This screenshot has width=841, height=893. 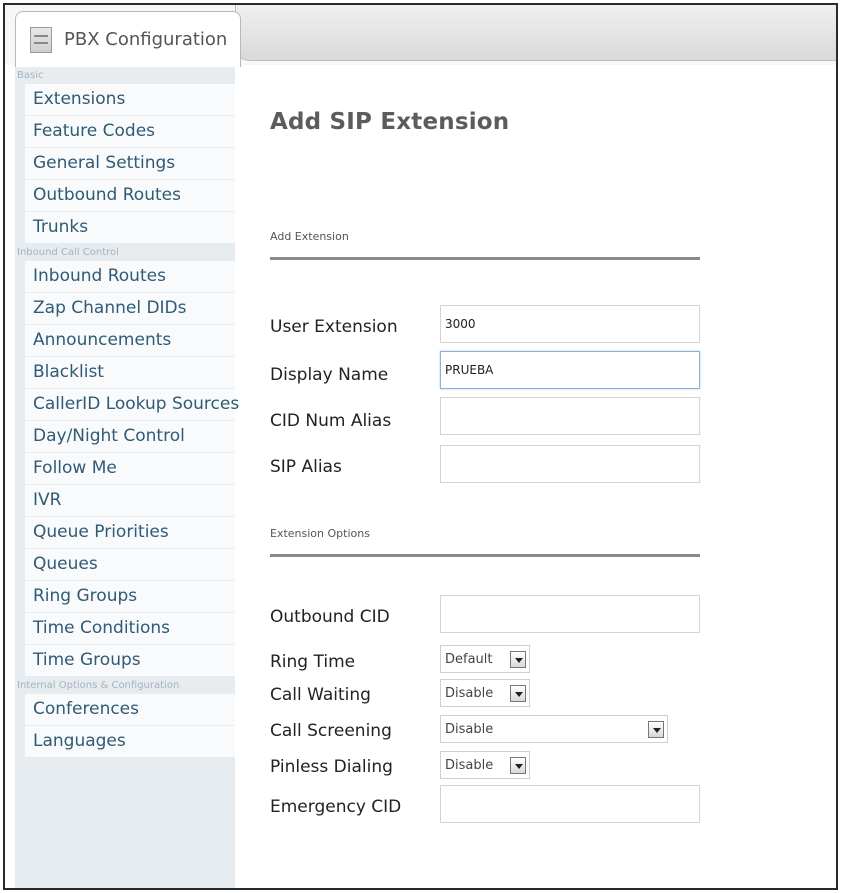 What do you see at coordinates (130, 564) in the screenshot?
I see `sidebar-item-queues: Queues` at bounding box center [130, 564].